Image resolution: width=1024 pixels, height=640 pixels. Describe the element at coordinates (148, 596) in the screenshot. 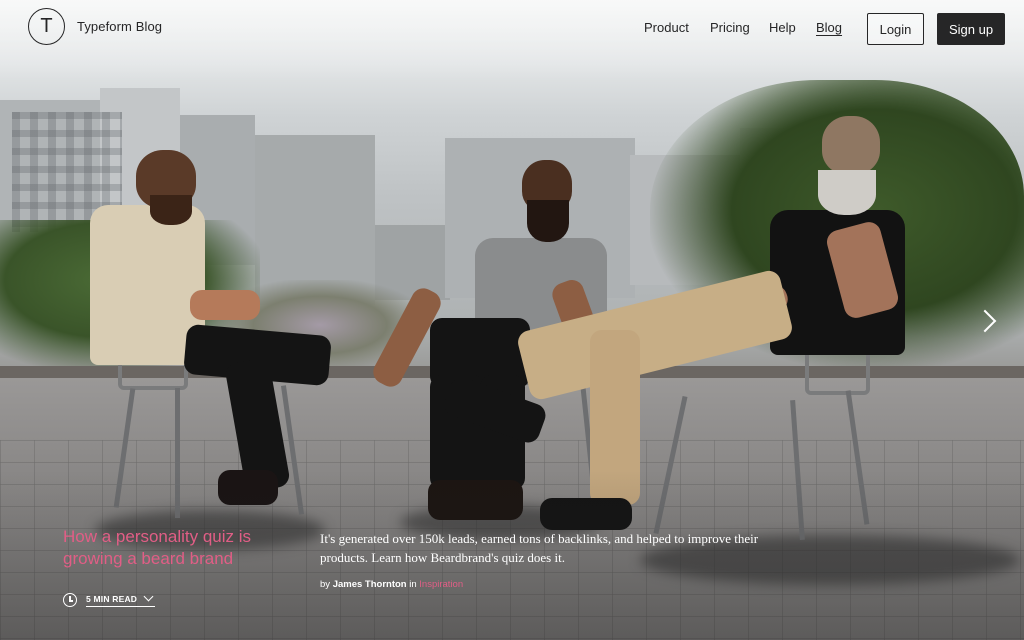

I see `chevron-down-icon` at that location.